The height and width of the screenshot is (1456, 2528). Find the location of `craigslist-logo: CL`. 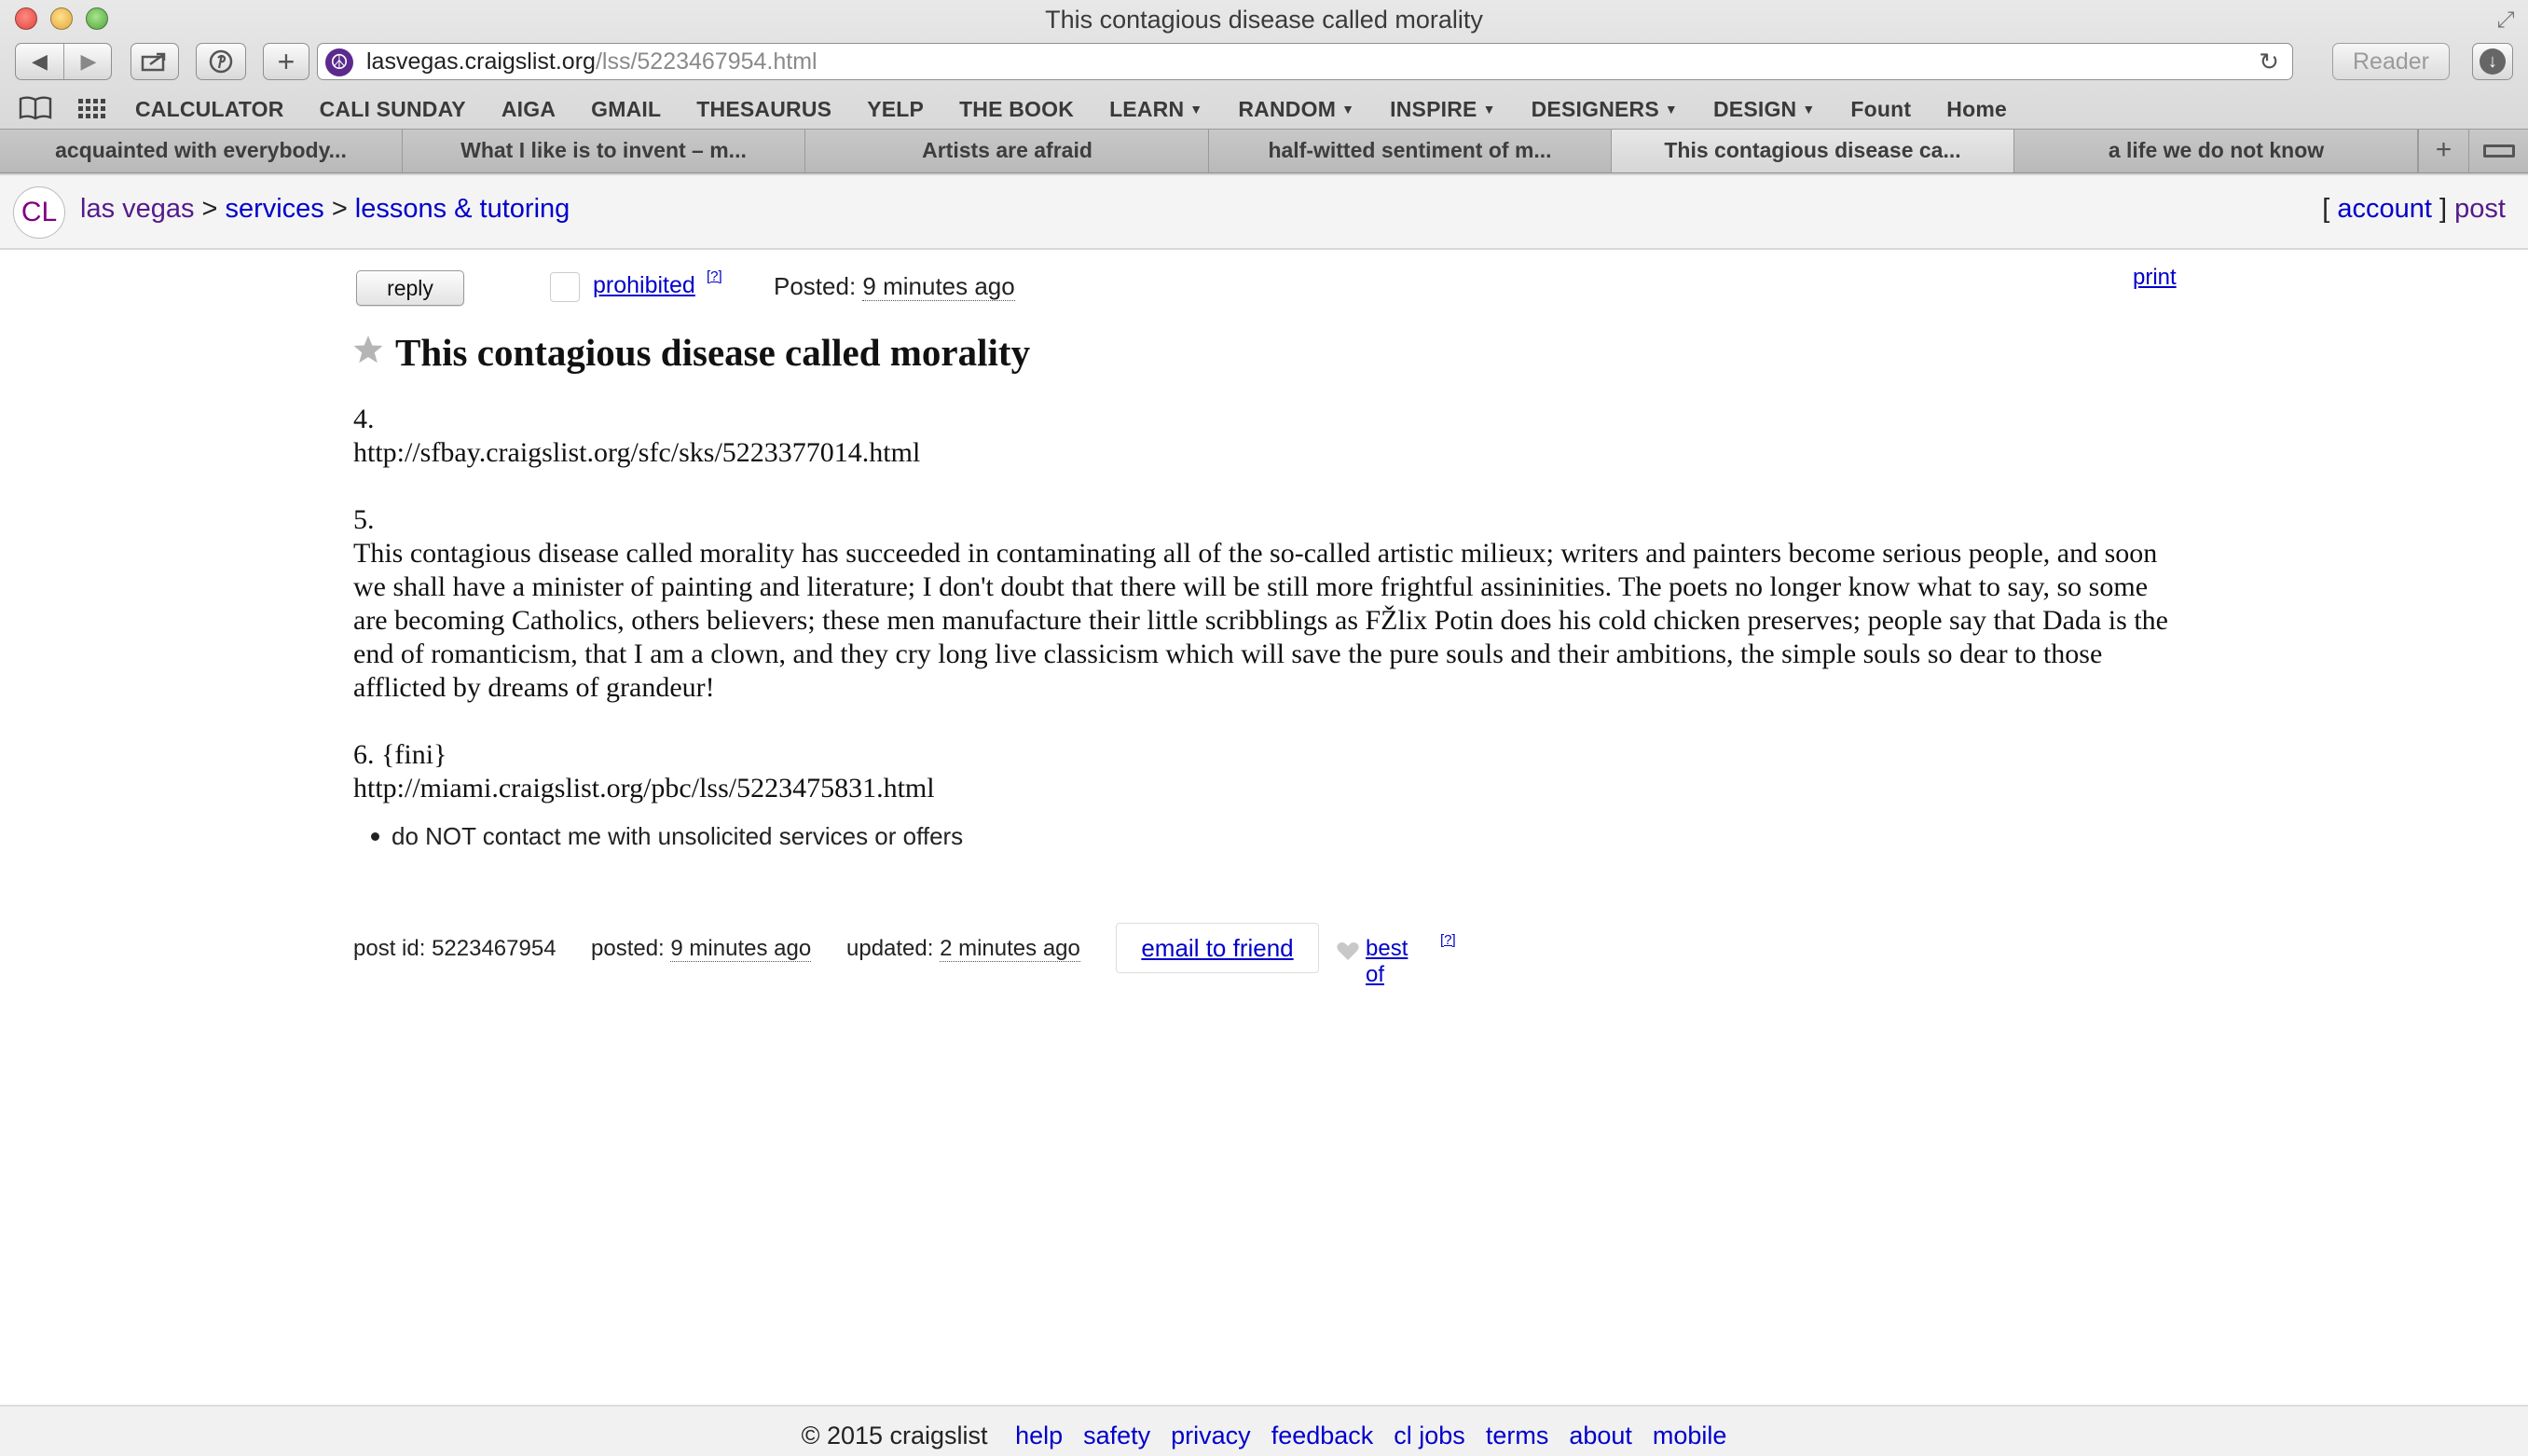

craigslist-logo: CL is located at coordinates (39, 212).